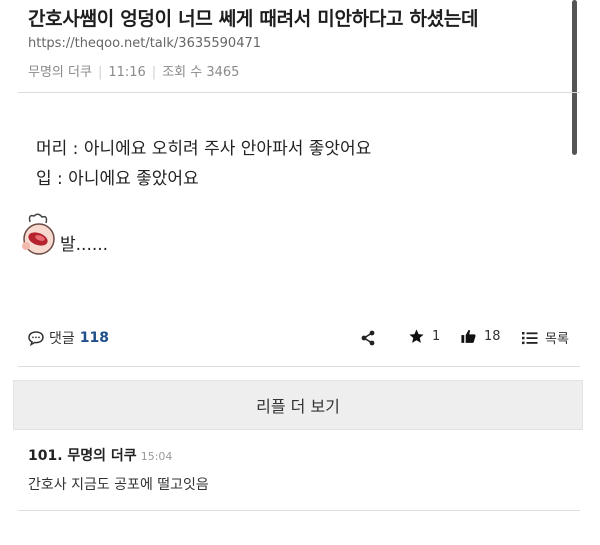  What do you see at coordinates (117, 179) in the screenshot?
I see `post-body-line: 입 : 아니에요 좋았어요` at bounding box center [117, 179].